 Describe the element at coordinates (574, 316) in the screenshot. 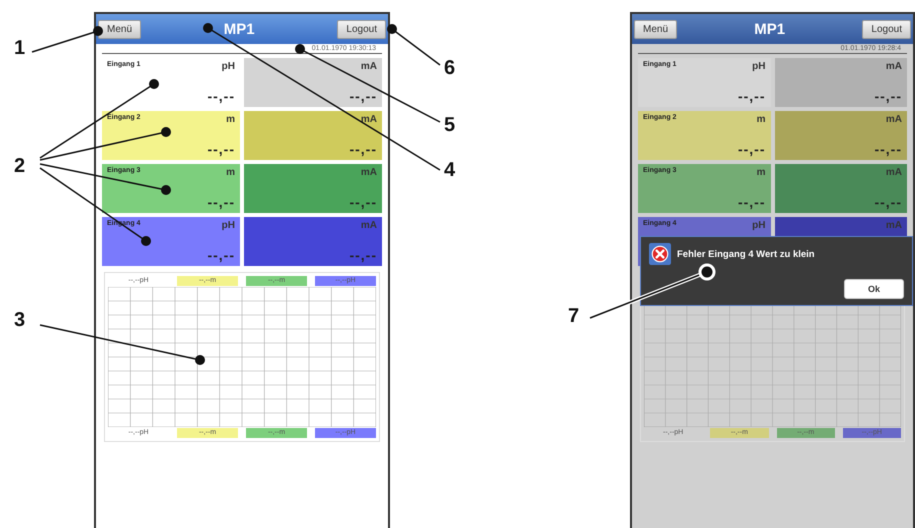

I see `callout-number: 7` at that location.